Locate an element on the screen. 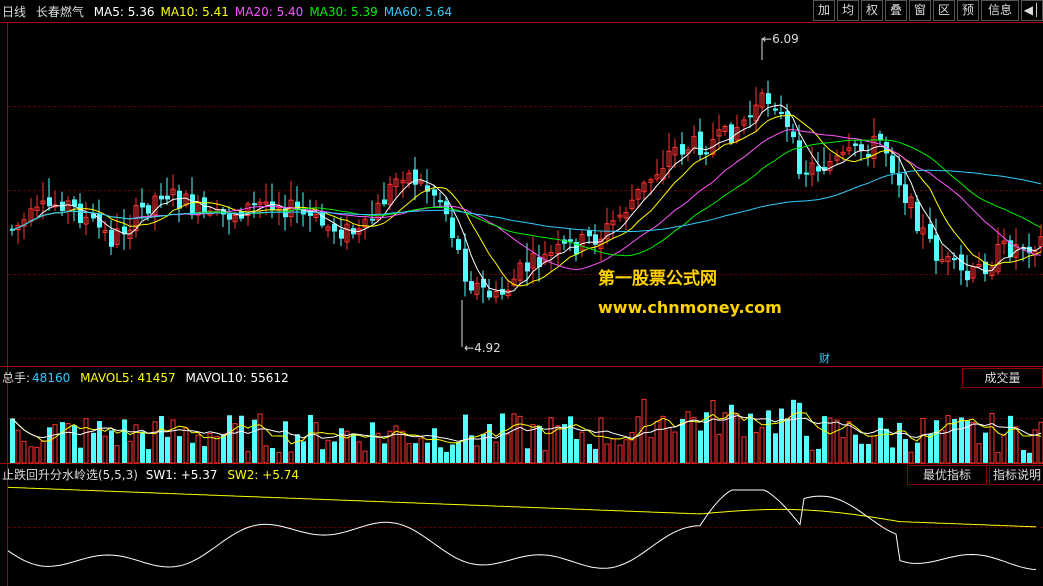 This screenshot has height=586, width=1043. mavol10-label: MAVOL10: 55612 is located at coordinates (237, 378).